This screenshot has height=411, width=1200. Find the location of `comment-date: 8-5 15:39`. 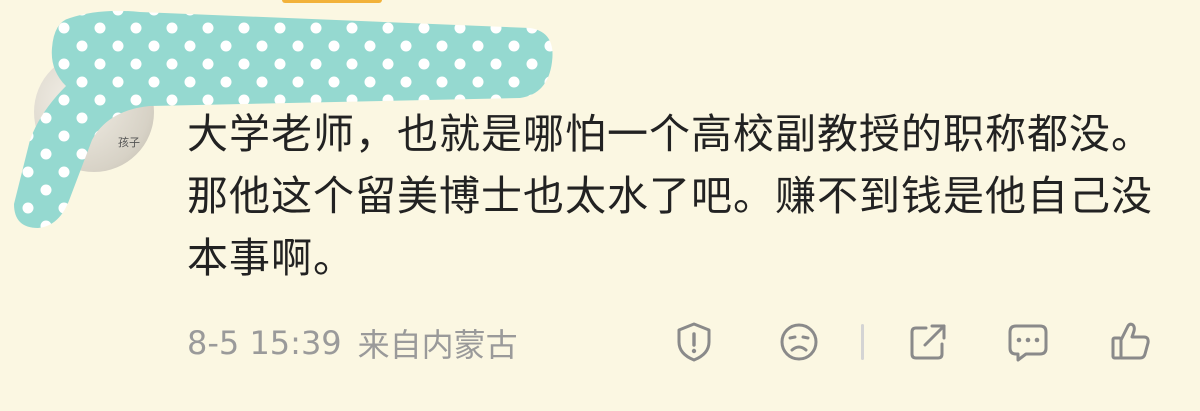

comment-date: 8-5 15:39 is located at coordinates (264, 343).